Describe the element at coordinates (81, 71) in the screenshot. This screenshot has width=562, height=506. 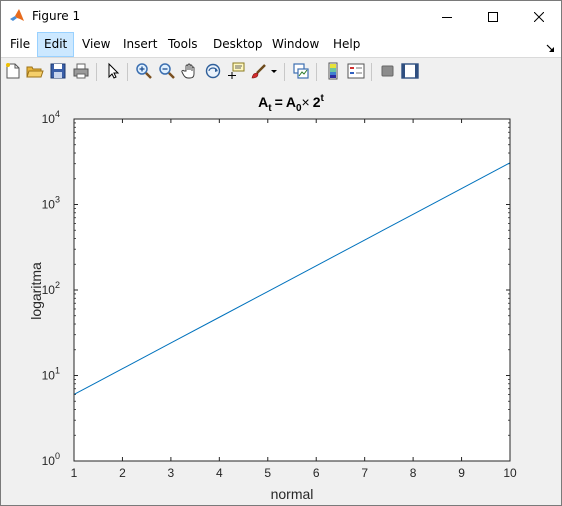
I see `print-icon` at that location.